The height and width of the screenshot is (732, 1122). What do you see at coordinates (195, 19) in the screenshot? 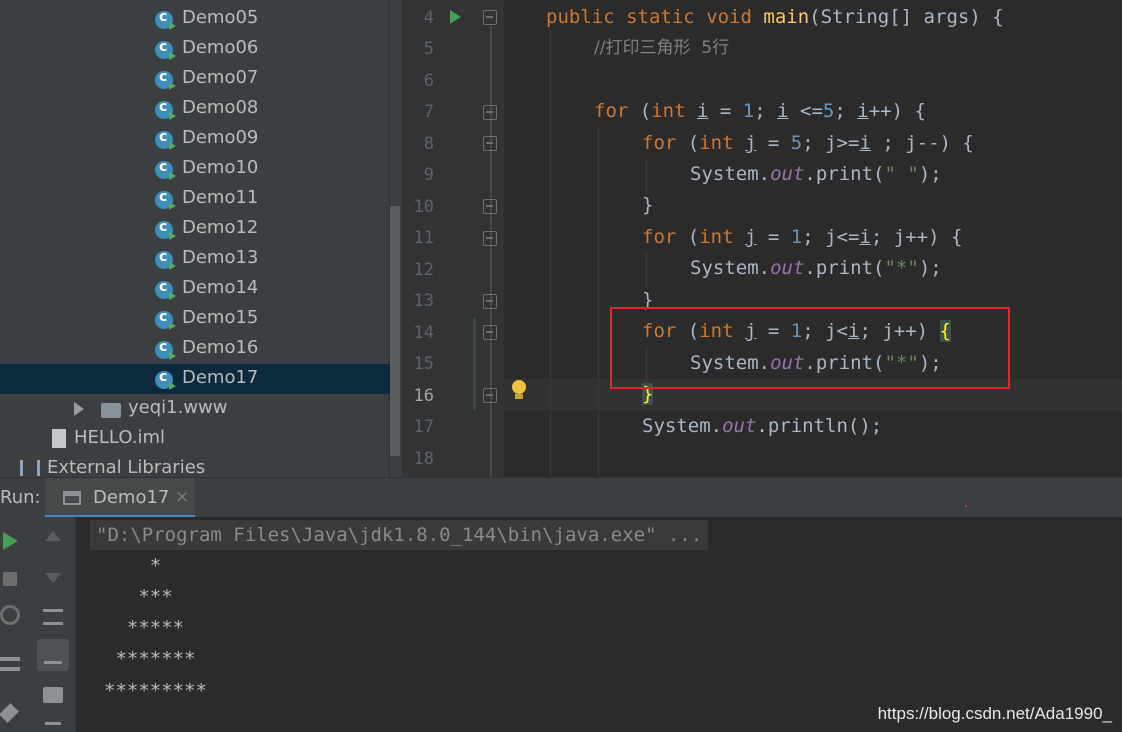
I see `tree-item-demo05: Demo05` at bounding box center [195, 19].